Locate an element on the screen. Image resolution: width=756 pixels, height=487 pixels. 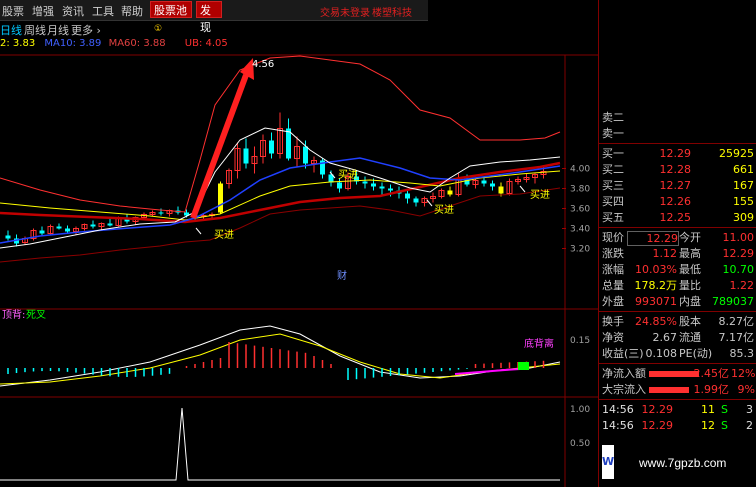
bid-price: 12.25 is located at coordinates (675, 217).